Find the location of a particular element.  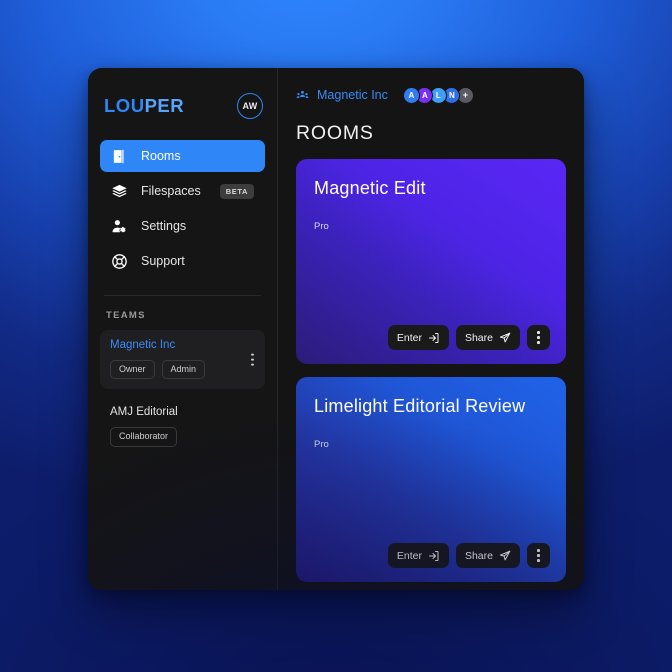

layers-icon is located at coordinates (119, 191).